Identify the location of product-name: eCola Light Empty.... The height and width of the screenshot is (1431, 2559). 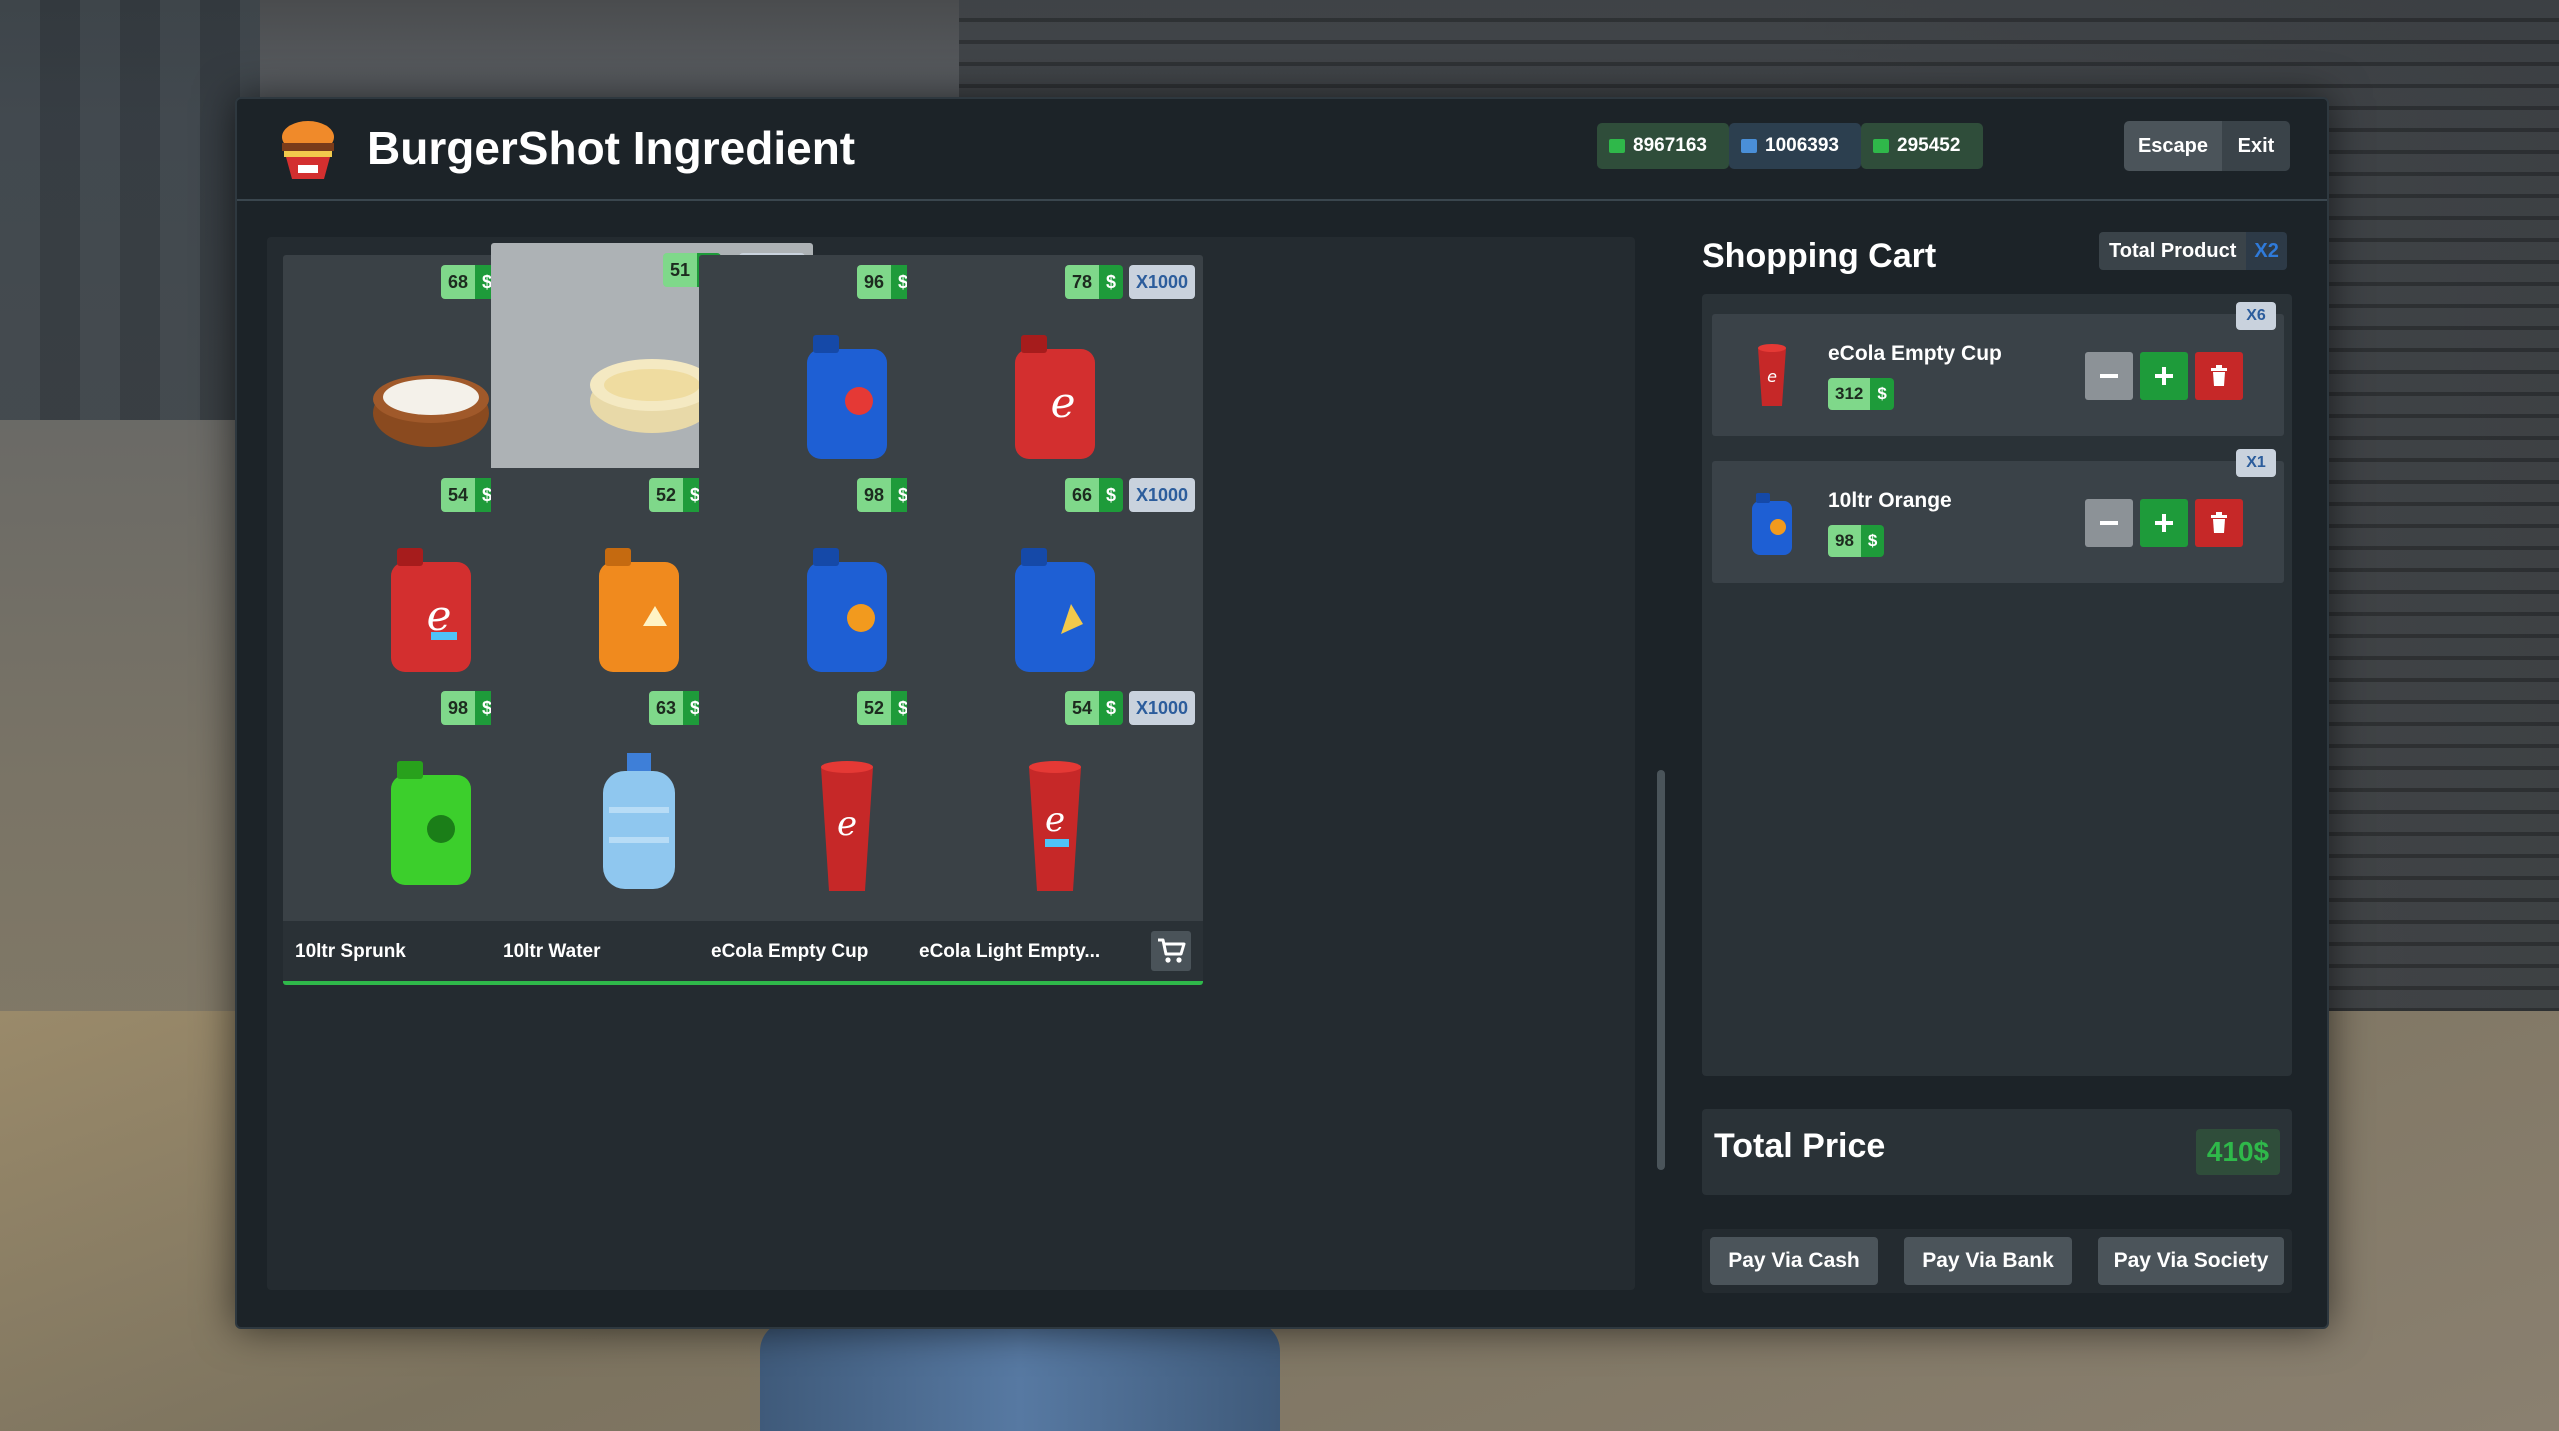
(1010, 951).